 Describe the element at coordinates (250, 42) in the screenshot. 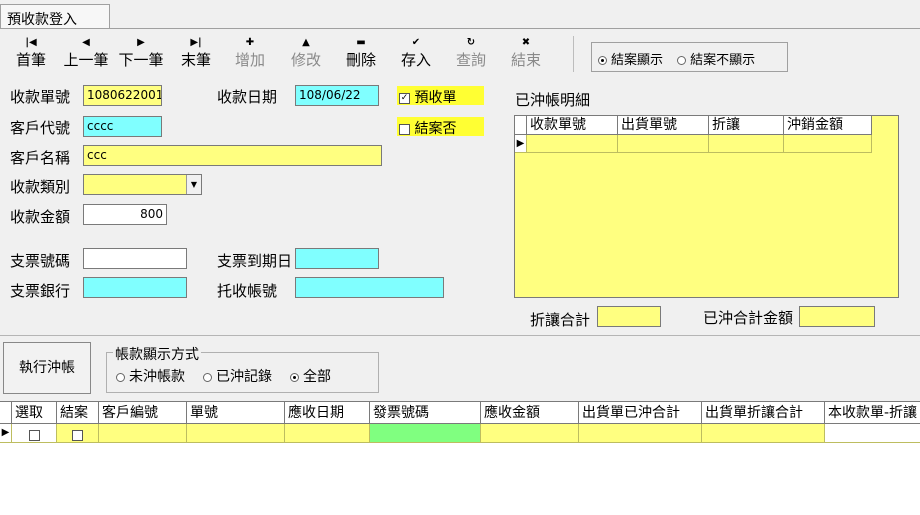

I see `plus-icon: ✚` at that location.